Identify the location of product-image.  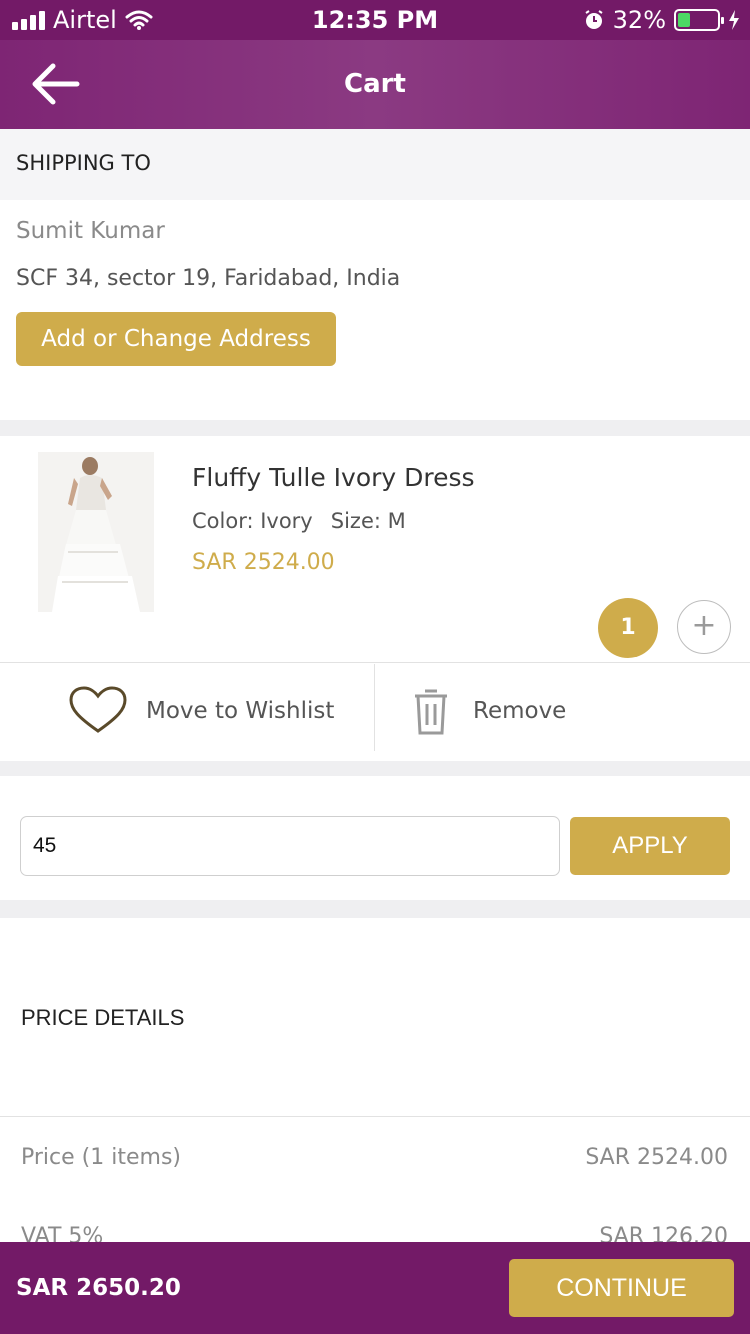
(96, 532).